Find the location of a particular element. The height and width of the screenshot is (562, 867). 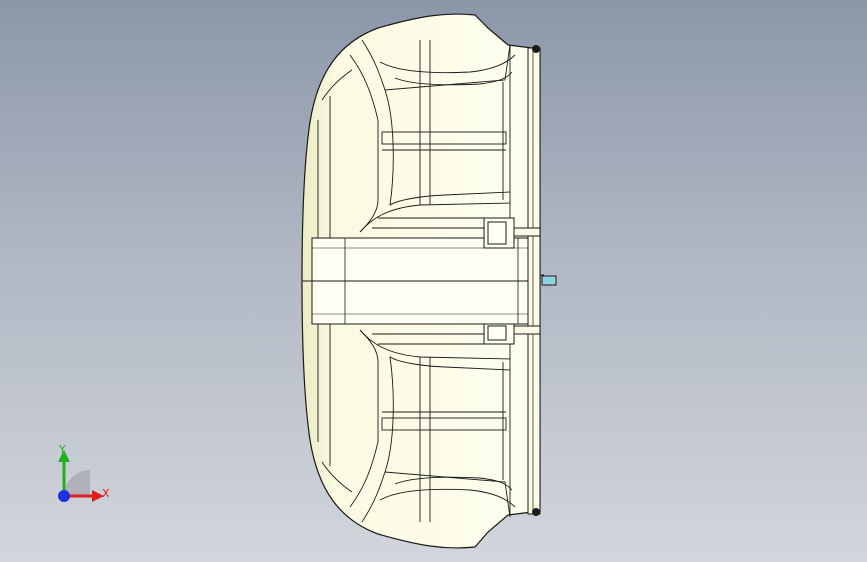

x-axis-label: X is located at coordinates (106, 493).